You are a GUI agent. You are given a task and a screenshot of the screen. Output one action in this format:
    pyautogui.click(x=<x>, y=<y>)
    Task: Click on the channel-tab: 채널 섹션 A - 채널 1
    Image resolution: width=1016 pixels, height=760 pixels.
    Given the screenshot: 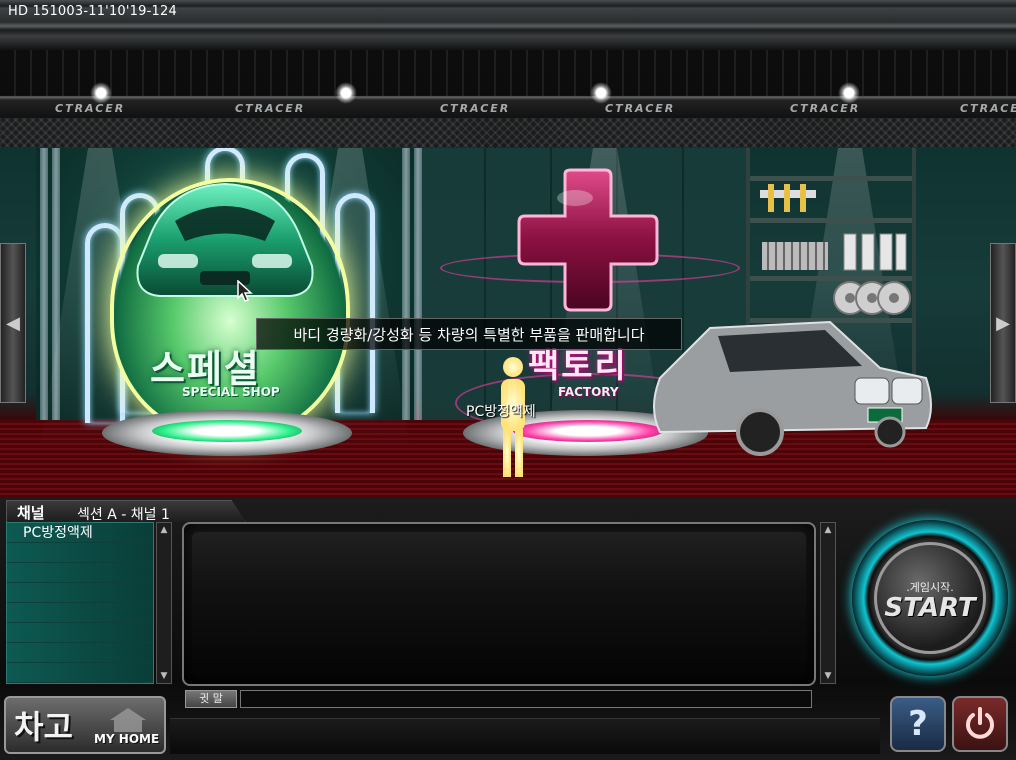 What is the action you would take?
    pyautogui.click(x=126, y=511)
    